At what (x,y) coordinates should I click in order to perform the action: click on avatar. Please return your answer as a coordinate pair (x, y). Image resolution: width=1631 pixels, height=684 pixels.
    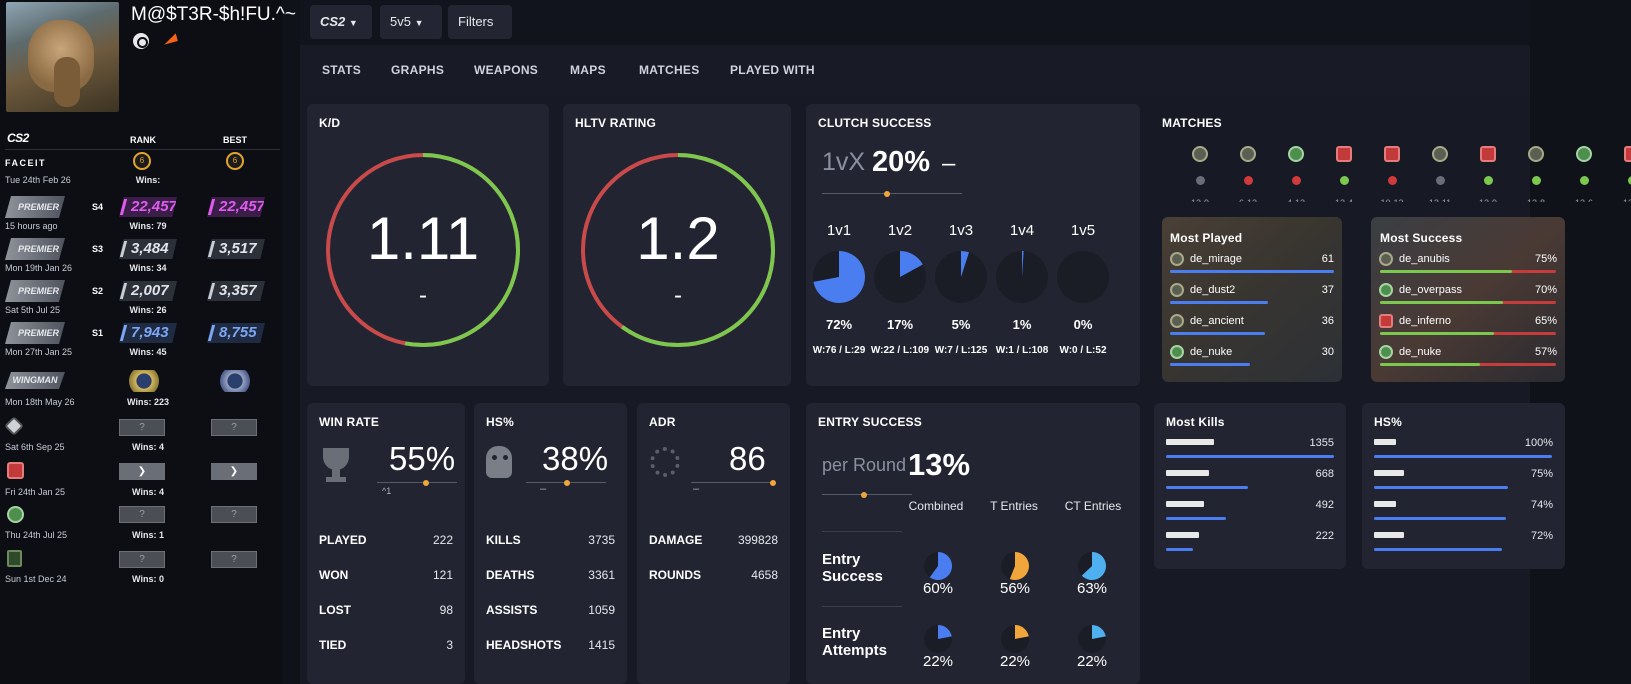
    Looking at the image, I should click on (62, 57).